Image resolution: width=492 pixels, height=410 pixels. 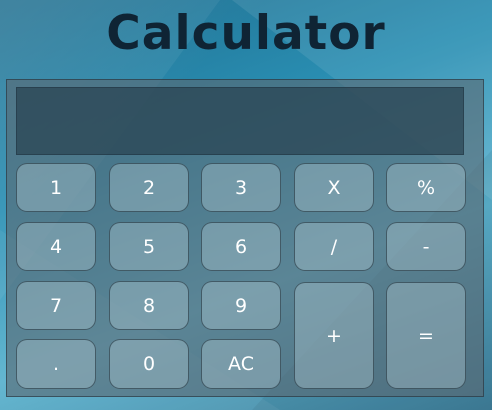 I want to click on key-4-button: 4, so click(x=56, y=246).